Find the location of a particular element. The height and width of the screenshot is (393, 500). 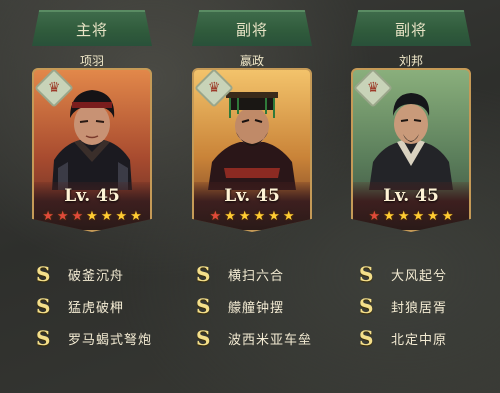

skill-name: 破釜沉舟 is located at coordinates (96, 276).